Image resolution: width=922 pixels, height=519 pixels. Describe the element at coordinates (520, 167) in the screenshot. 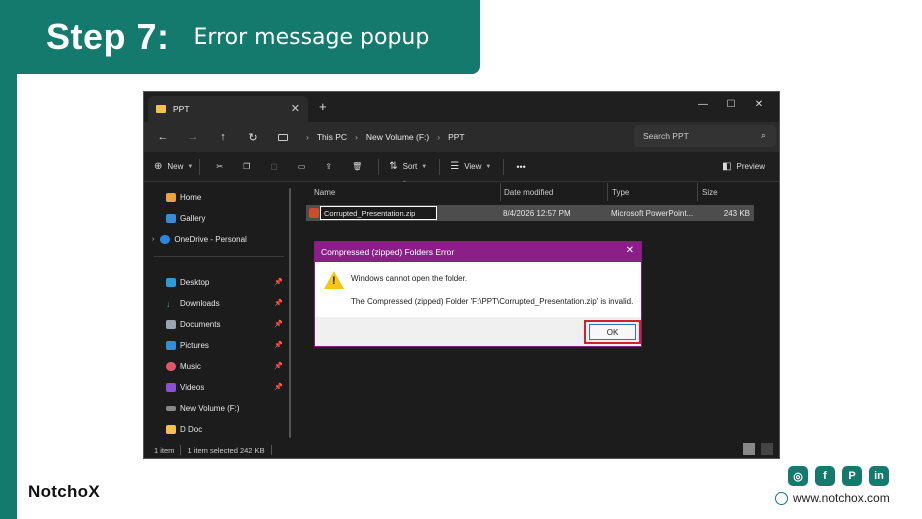

I see `more-options-icon: •••` at that location.